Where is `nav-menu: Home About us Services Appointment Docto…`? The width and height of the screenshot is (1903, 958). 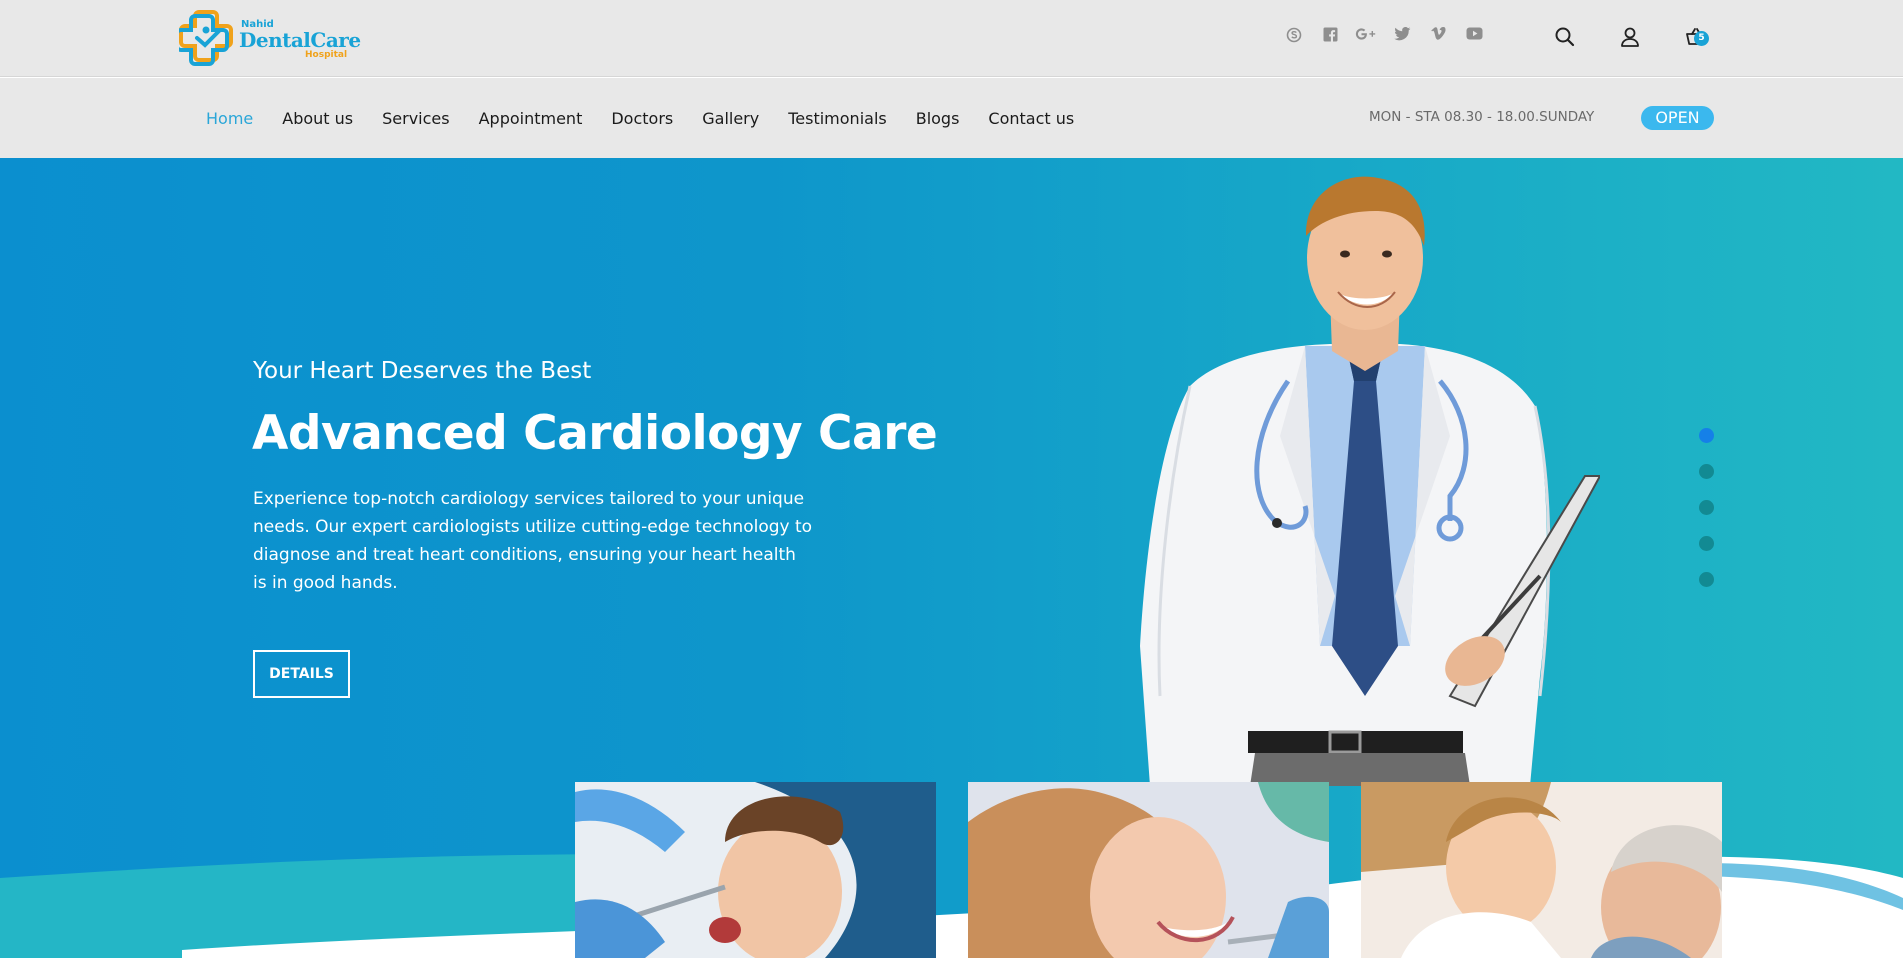 nav-menu: Home About us Services Appointment Docto… is located at coordinates (654, 118).